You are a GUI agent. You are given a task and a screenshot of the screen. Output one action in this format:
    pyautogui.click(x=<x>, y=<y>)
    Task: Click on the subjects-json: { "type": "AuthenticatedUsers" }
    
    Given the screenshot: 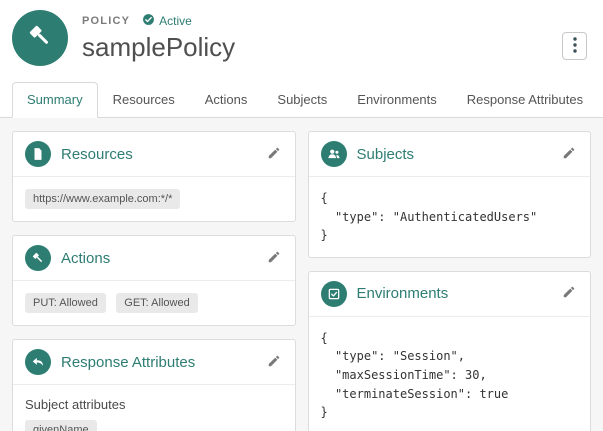 What is the action you would take?
    pyautogui.click(x=429, y=217)
    